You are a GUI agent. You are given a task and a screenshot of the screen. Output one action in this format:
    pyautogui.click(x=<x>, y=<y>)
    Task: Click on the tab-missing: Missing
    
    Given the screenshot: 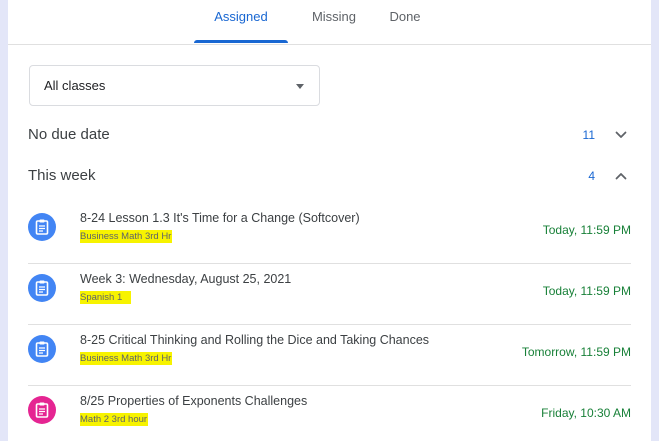 What is the action you would take?
    pyautogui.click(x=334, y=21)
    